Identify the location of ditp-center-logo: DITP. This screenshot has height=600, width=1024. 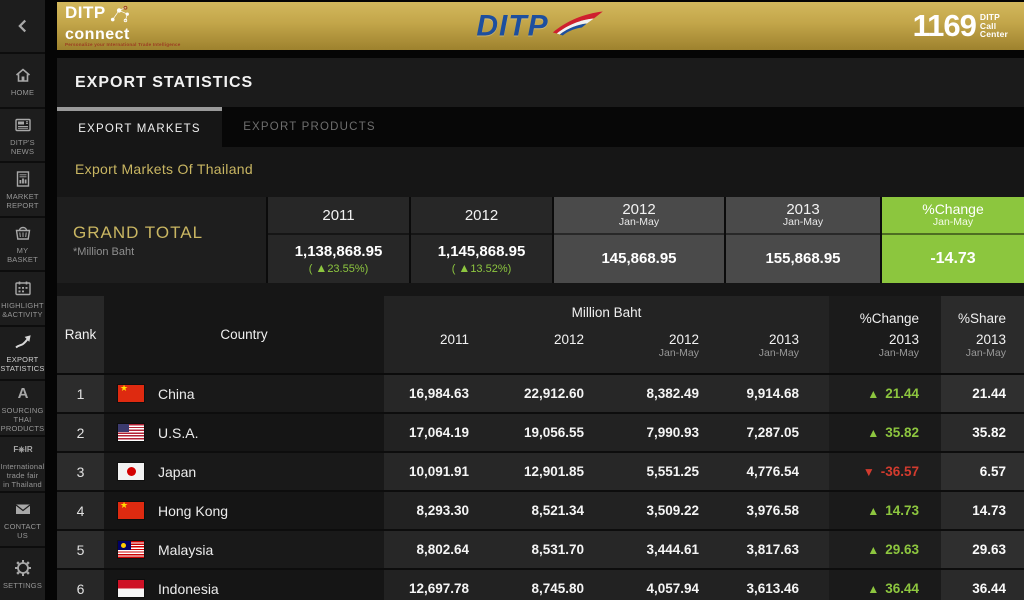
(540, 26).